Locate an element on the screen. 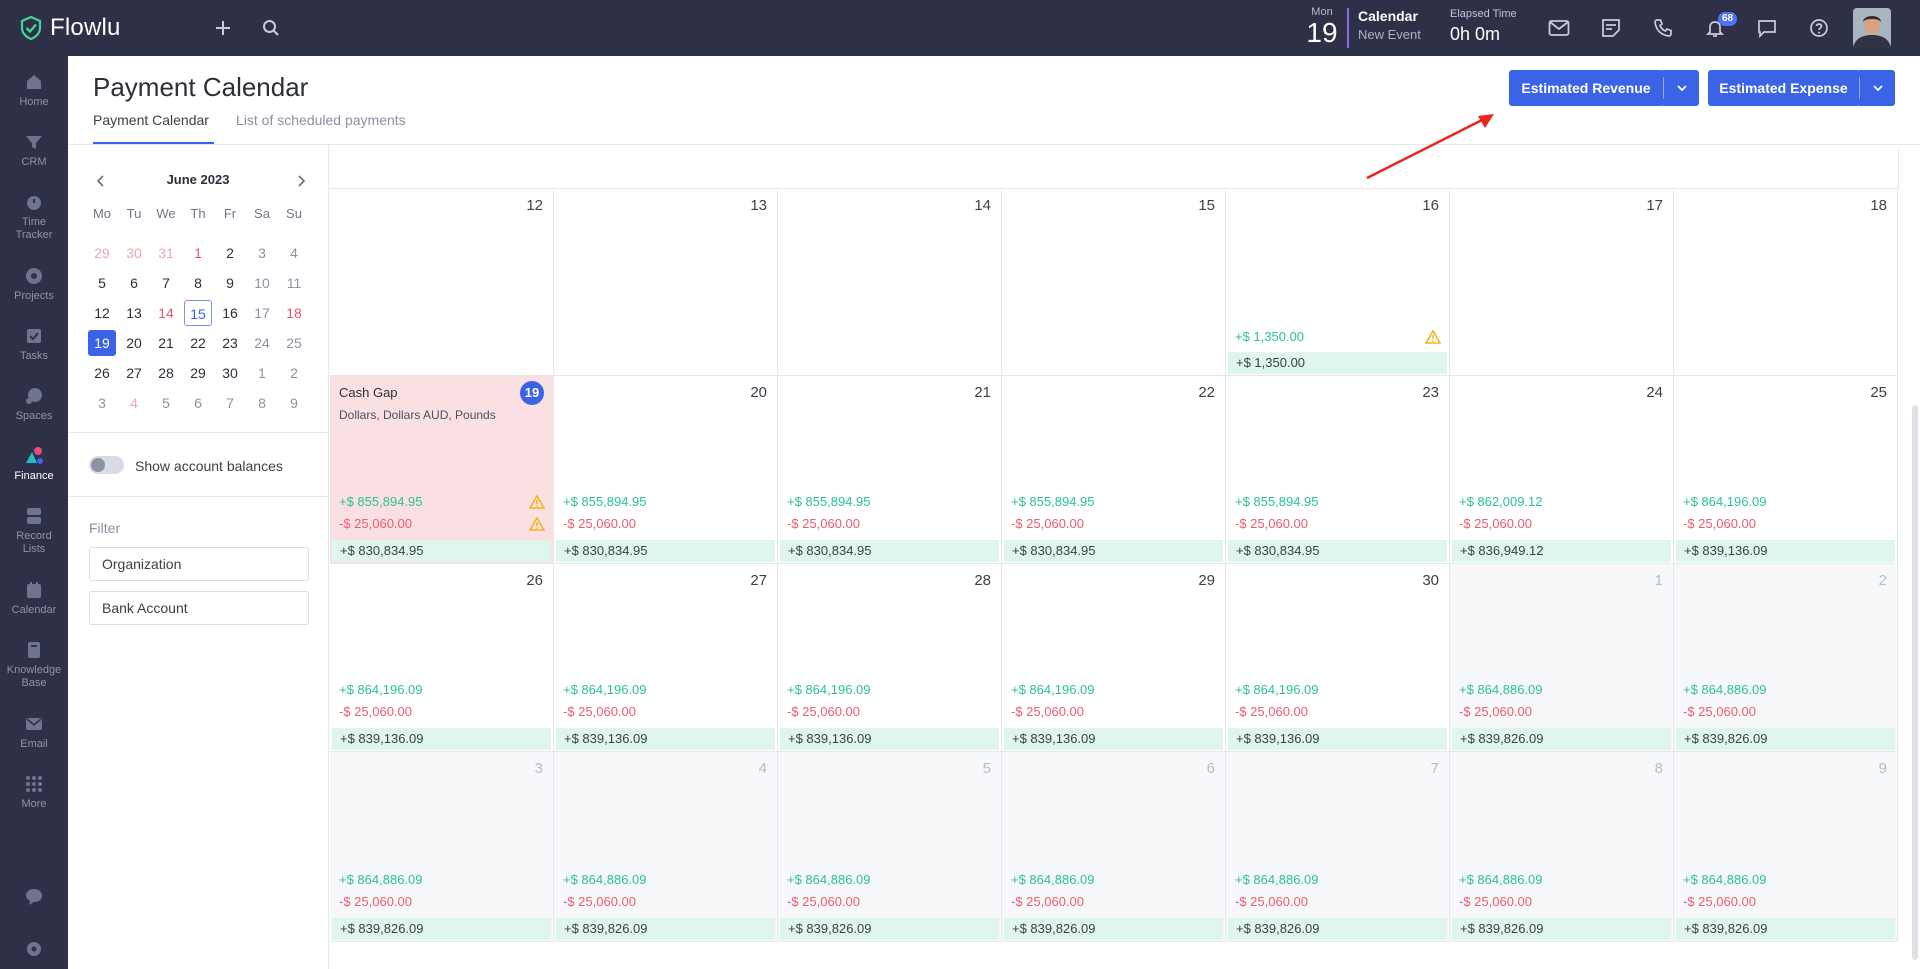 Image resolution: width=1920 pixels, height=969 pixels. new-event-link: New Event is located at coordinates (1389, 35).